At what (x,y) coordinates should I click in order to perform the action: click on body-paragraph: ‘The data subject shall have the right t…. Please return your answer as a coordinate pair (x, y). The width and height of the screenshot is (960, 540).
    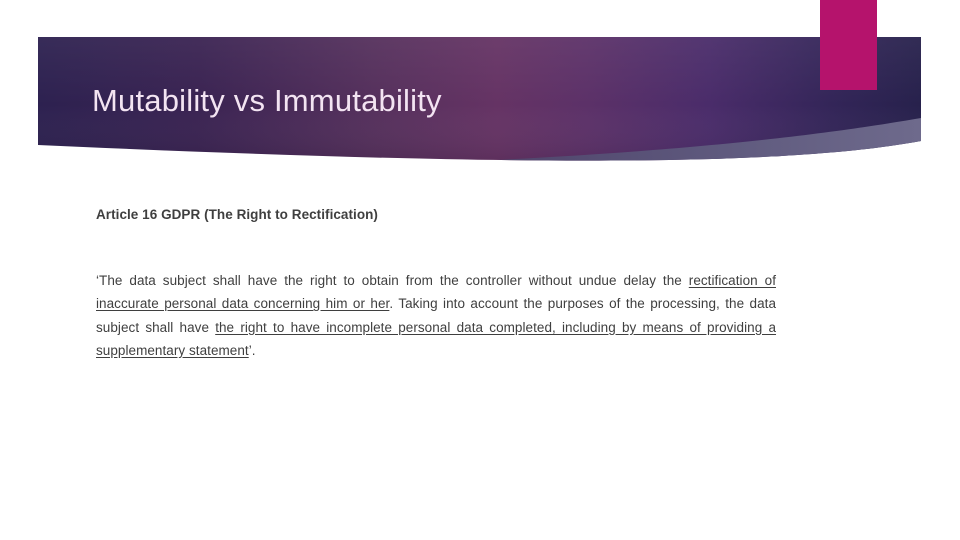
    Looking at the image, I should click on (436, 315).